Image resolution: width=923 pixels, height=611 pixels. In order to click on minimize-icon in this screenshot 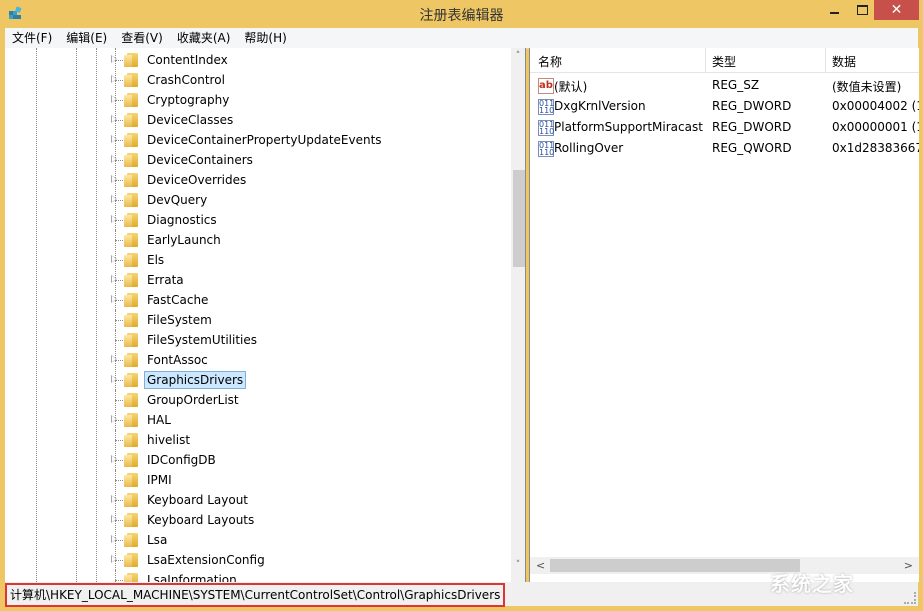, I will do `click(834, 13)`.